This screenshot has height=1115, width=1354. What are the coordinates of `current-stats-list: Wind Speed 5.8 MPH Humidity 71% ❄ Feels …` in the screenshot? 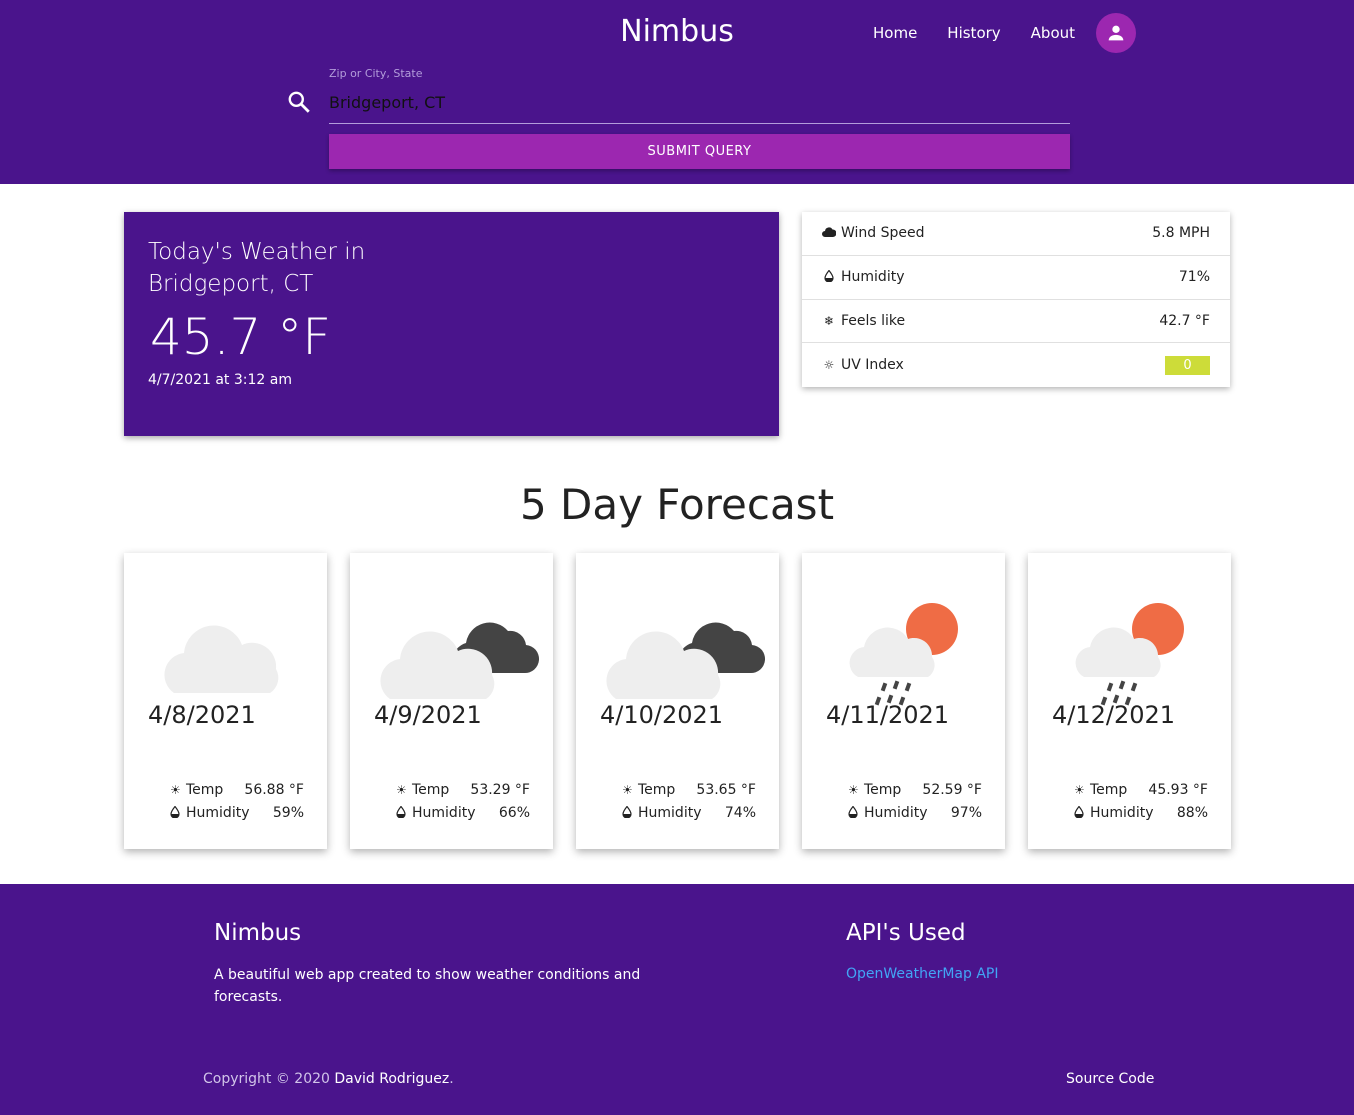 It's located at (1016, 299).